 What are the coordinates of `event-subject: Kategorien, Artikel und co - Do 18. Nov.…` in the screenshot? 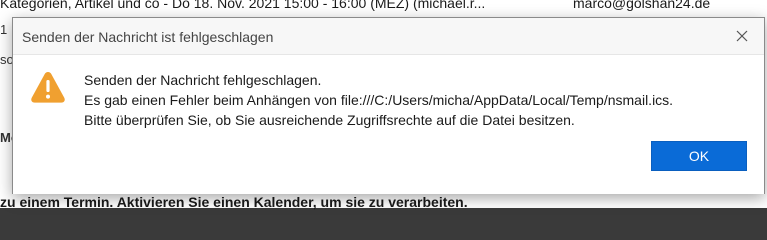 It's located at (243, 5).